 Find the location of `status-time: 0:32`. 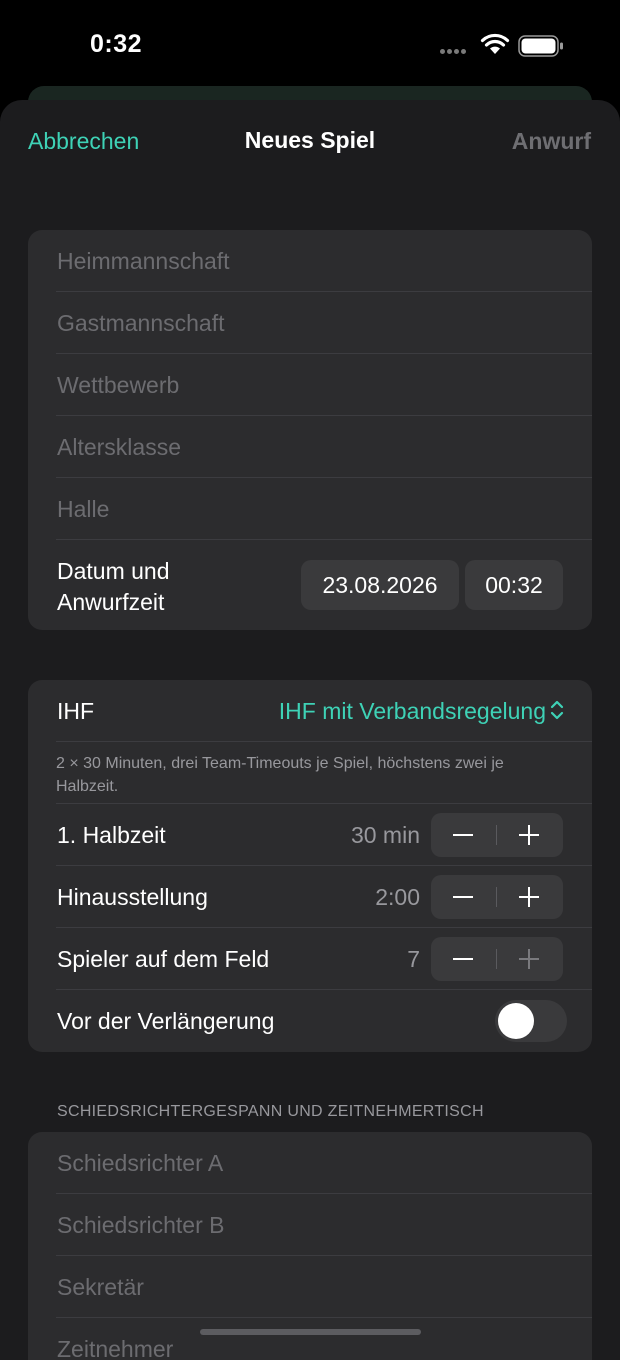

status-time: 0:32 is located at coordinates (116, 44).